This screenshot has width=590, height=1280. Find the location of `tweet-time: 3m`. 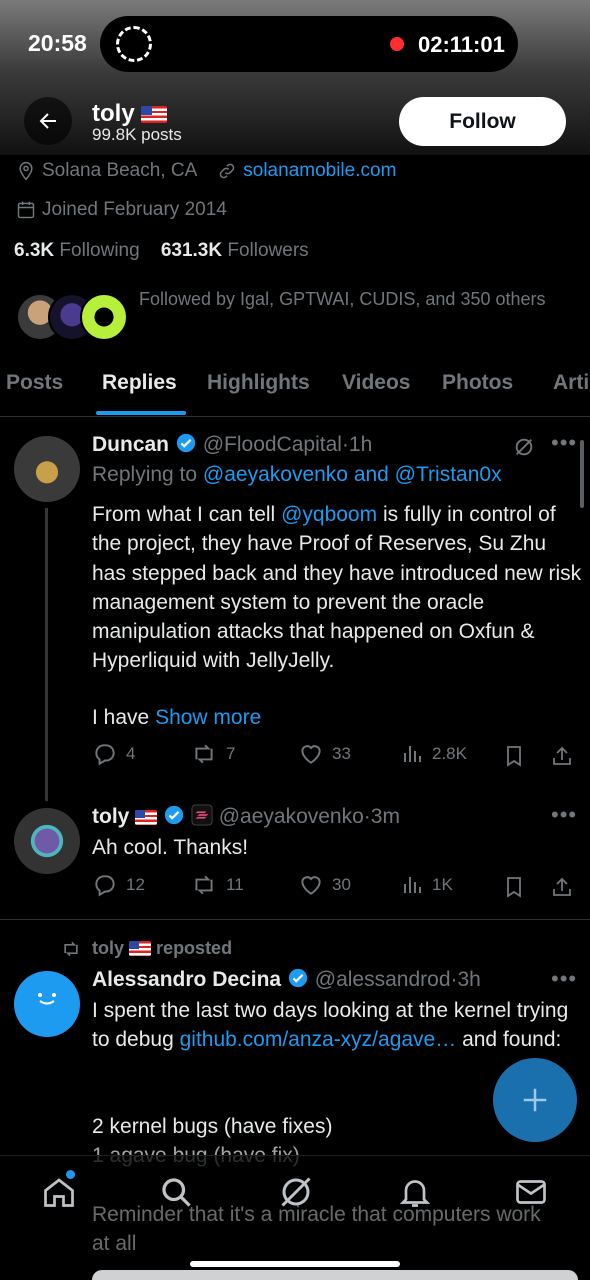

tweet-time: 3m is located at coordinates (385, 816).